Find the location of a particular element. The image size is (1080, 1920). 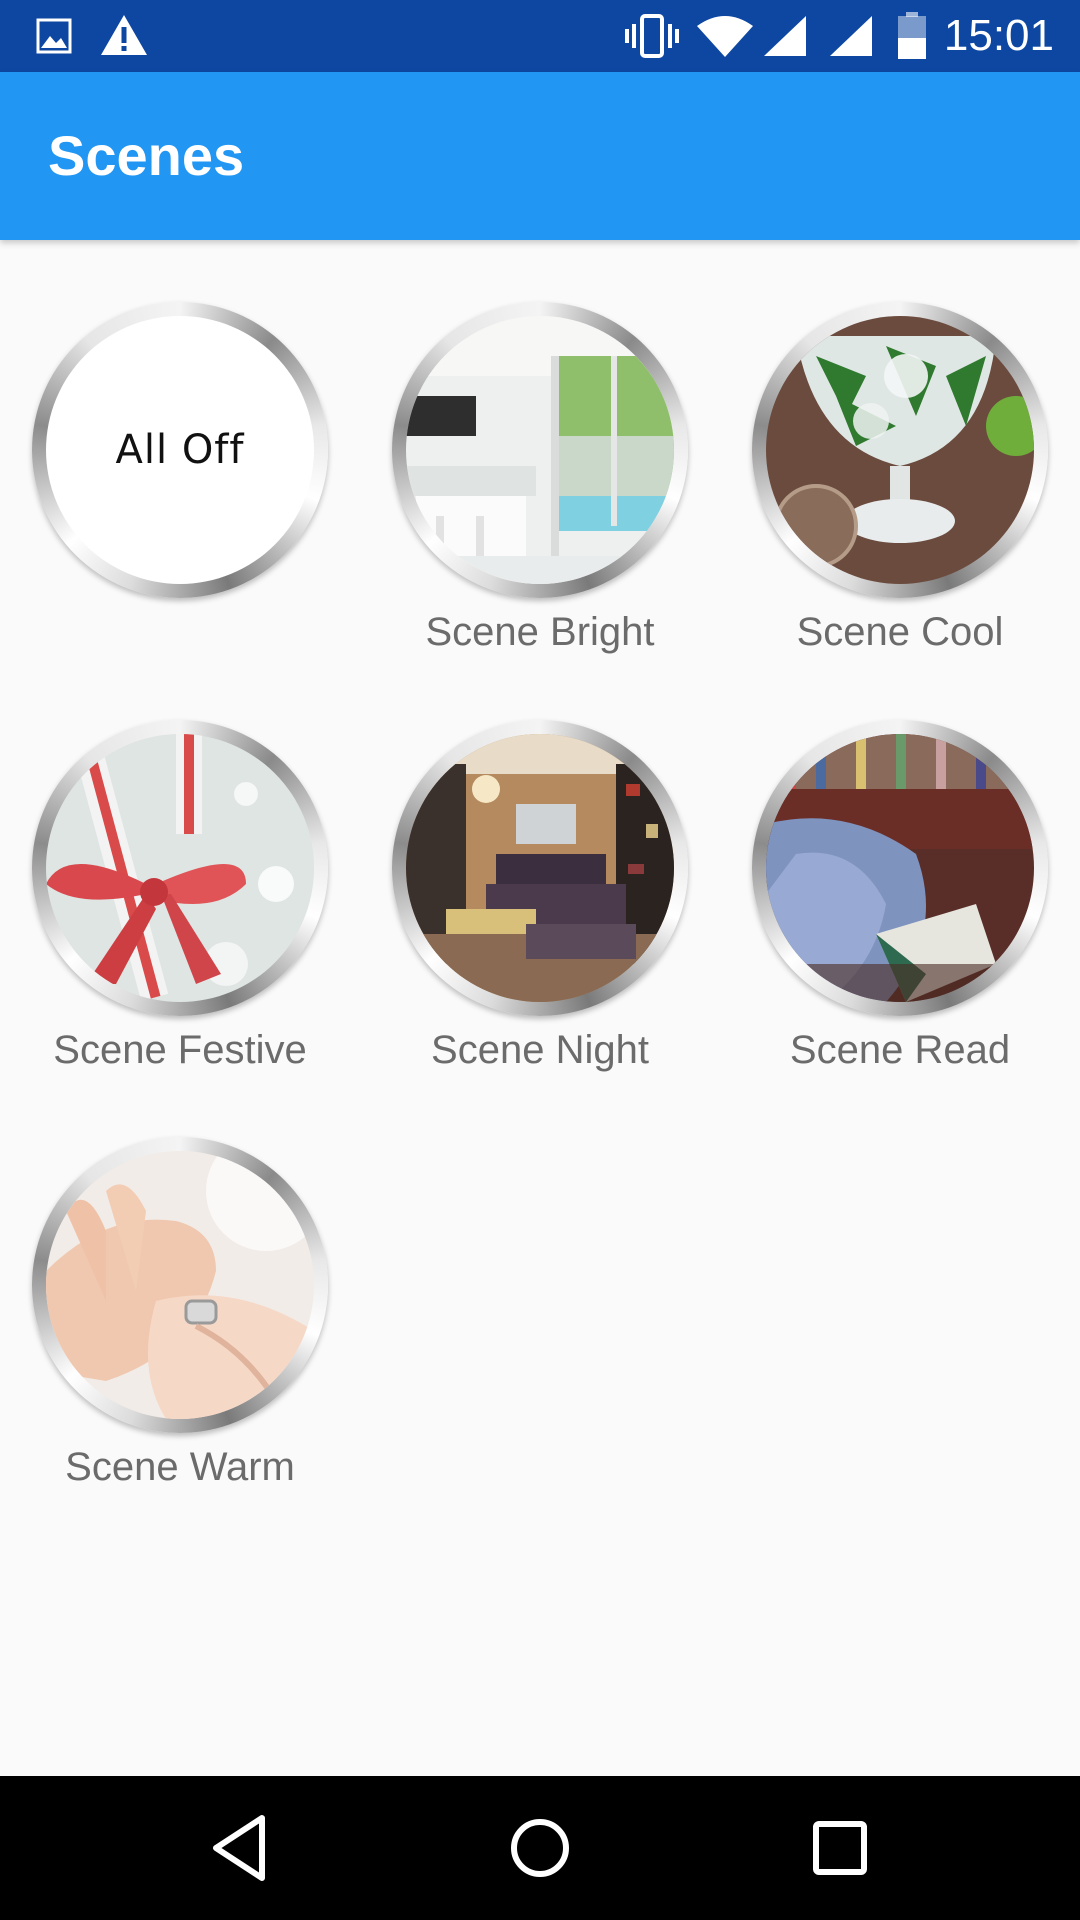

all-off-face: All Off is located at coordinates (180, 450).